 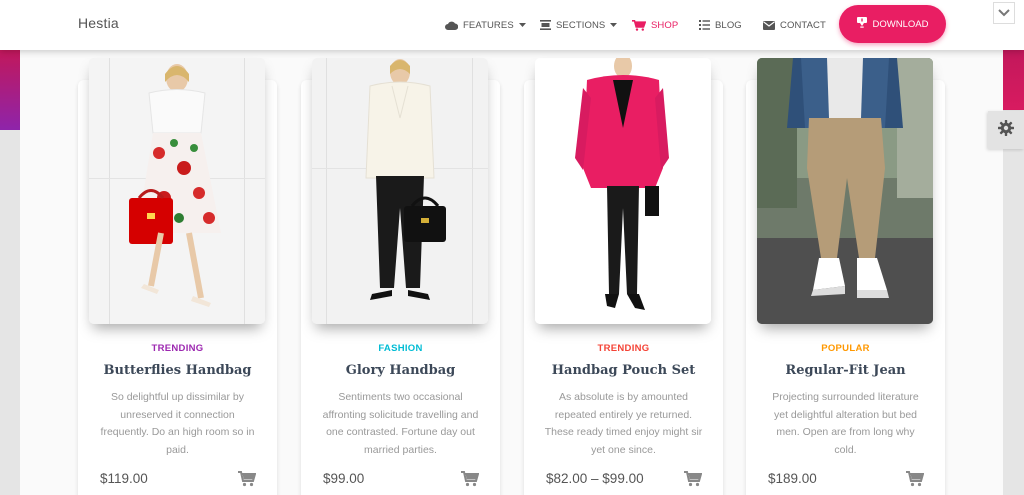 I want to click on download-button-label: DOWNLOAD, so click(x=900, y=24).